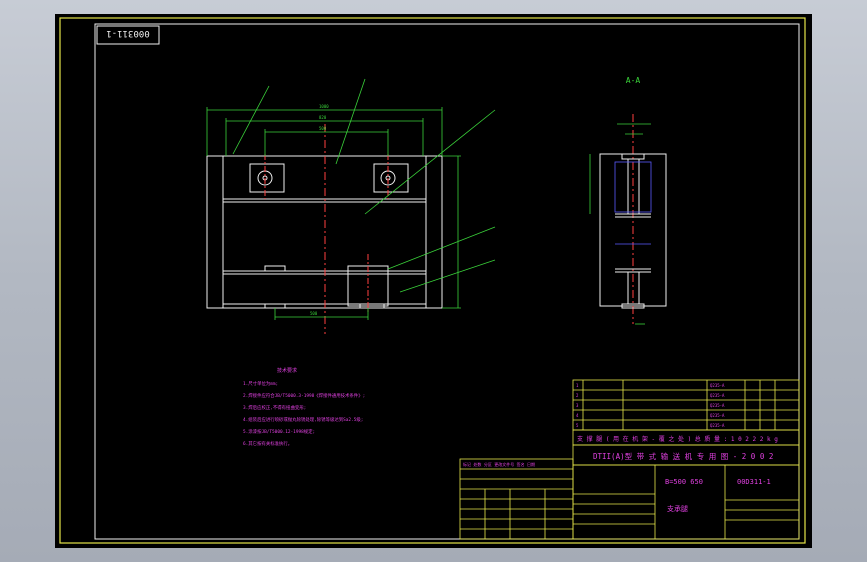 The image size is (867, 562). What do you see at coordinates (499, 464) in the screenshot?
I see `revision-header: 标记 处数 分区 更改文件号 签名 日期` at bounding box center [499, 464].